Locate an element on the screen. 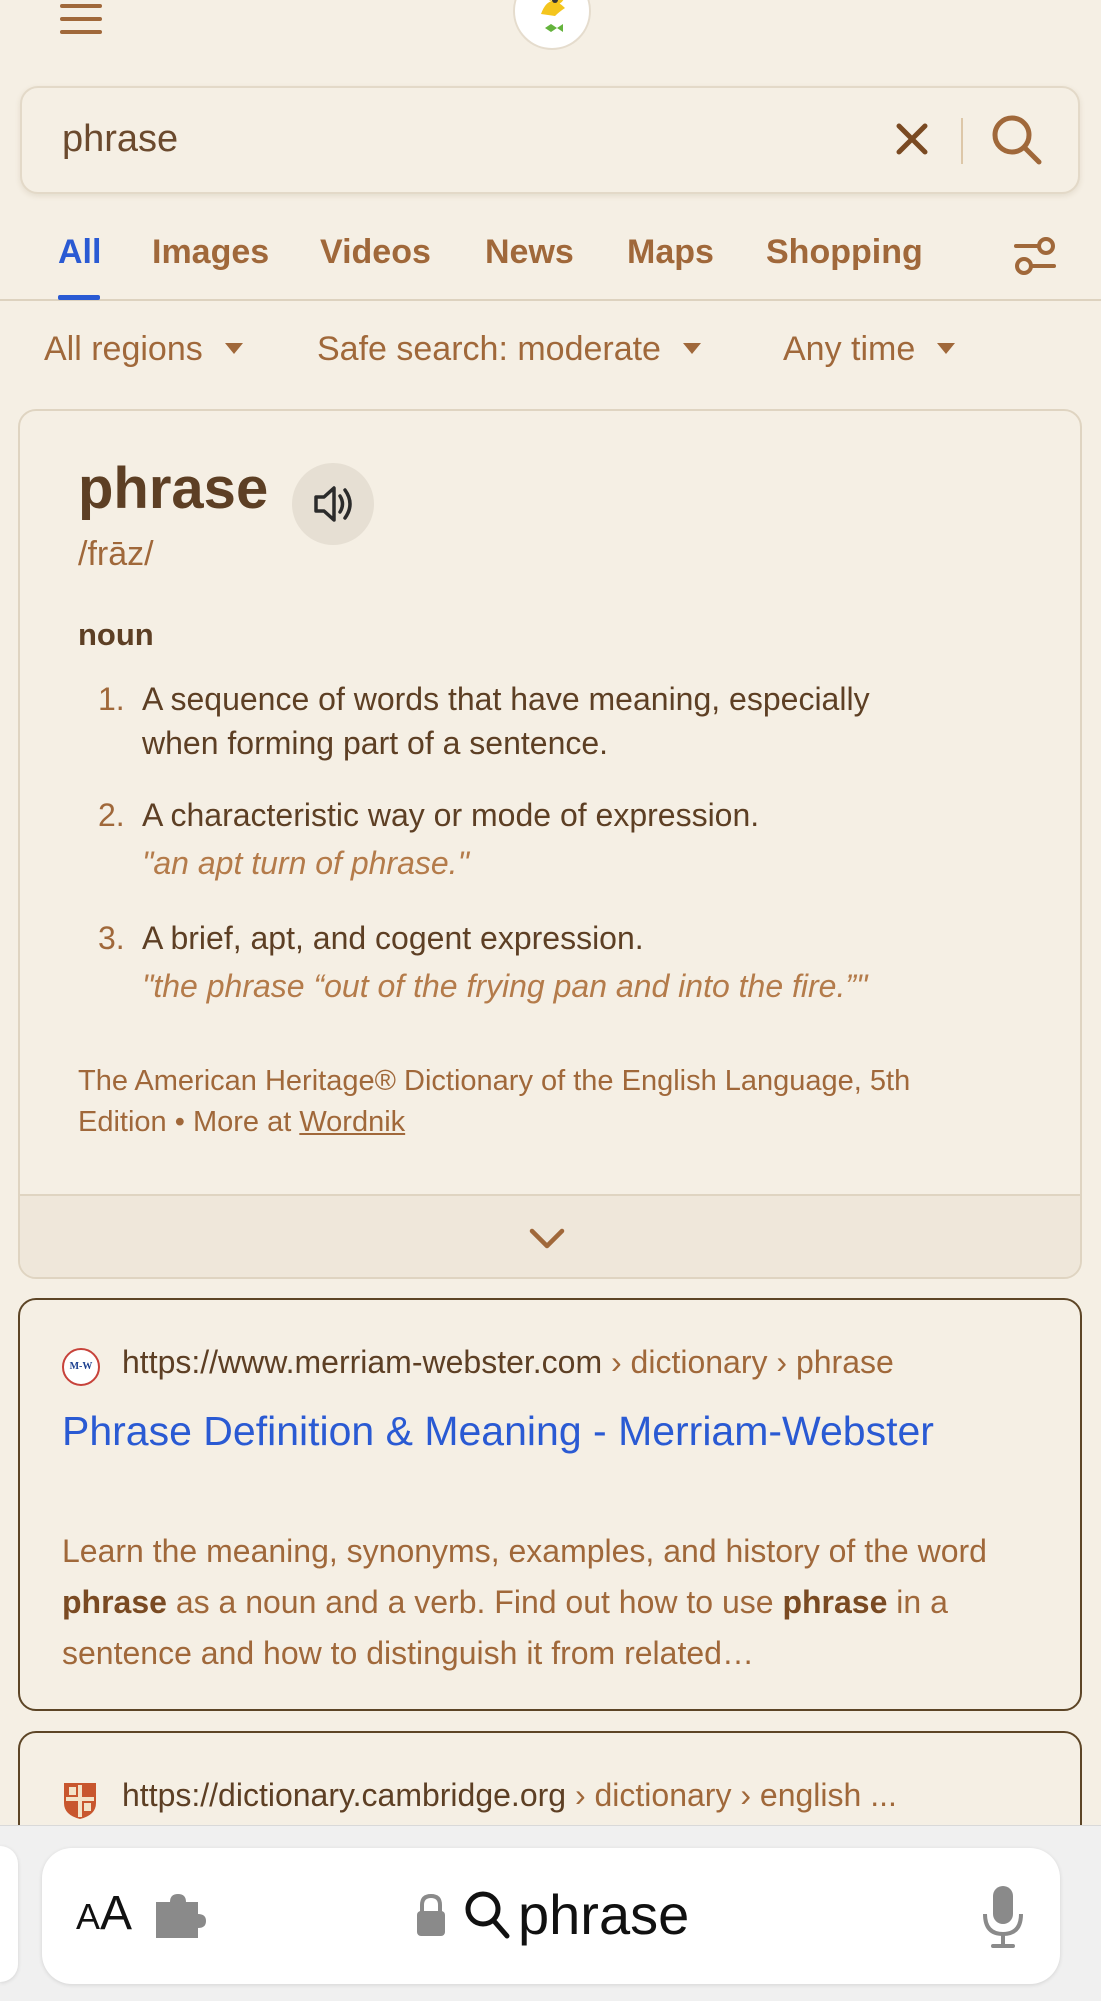  aa-small: A is located at coordinates (88, 1916).